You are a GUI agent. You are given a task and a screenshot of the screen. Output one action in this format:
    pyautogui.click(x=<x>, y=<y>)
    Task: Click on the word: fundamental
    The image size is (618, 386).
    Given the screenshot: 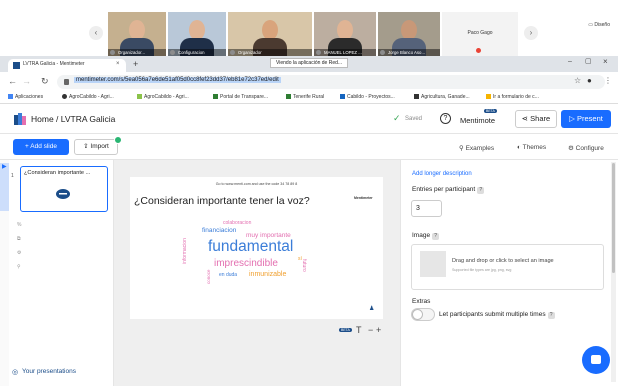 What is the action you would take?
    pyautogui.click(x=251, y=246)
    